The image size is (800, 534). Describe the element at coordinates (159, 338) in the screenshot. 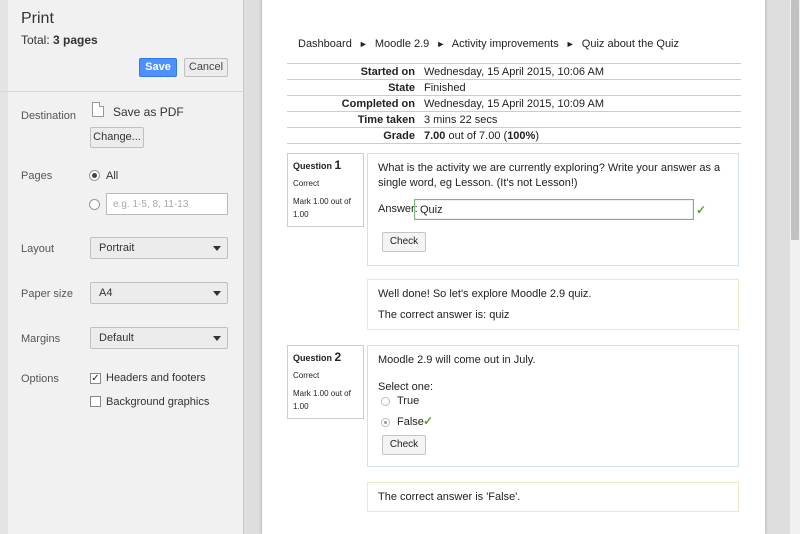

I see `margins-select: Default` at that location.